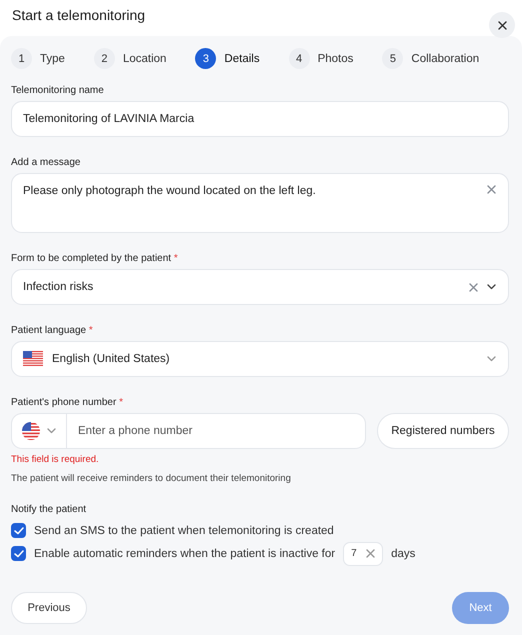 This screenshot has height=635, width=522. What do you see at coordinates (151, 478) in the screenshot?
I see `hint-text: The patient will receive reminders to document their telemonitoring` at bounding box center [151, 478].